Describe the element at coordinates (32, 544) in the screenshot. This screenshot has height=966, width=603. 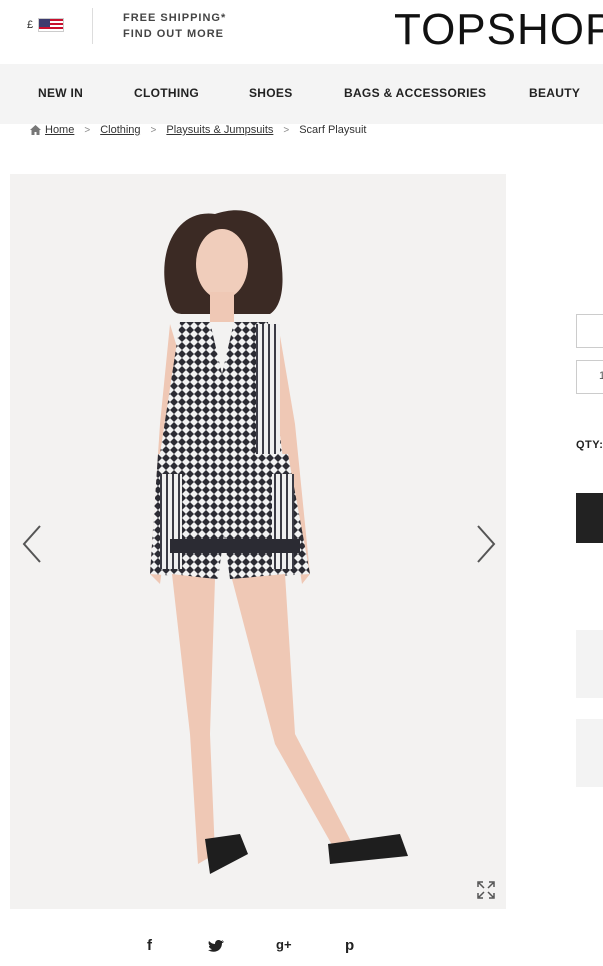
I see `chevron-left-icon` at that location.